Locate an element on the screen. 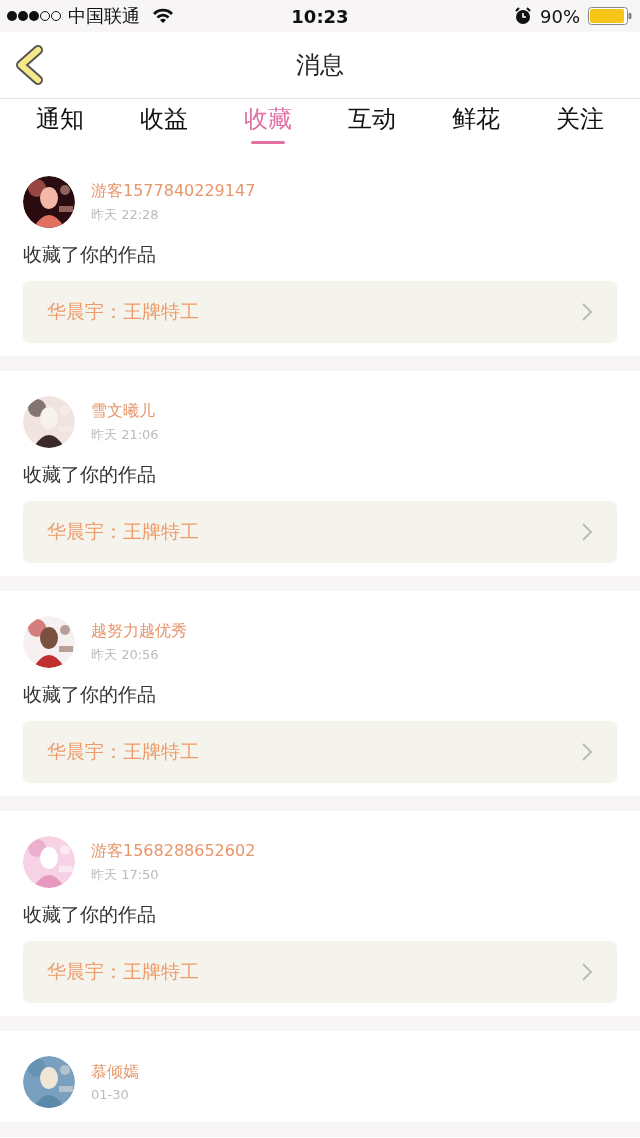 Image resolution: width=640 pixels, height=1138 pixels. page-title: 消息 is located at coordinates (320, 65).